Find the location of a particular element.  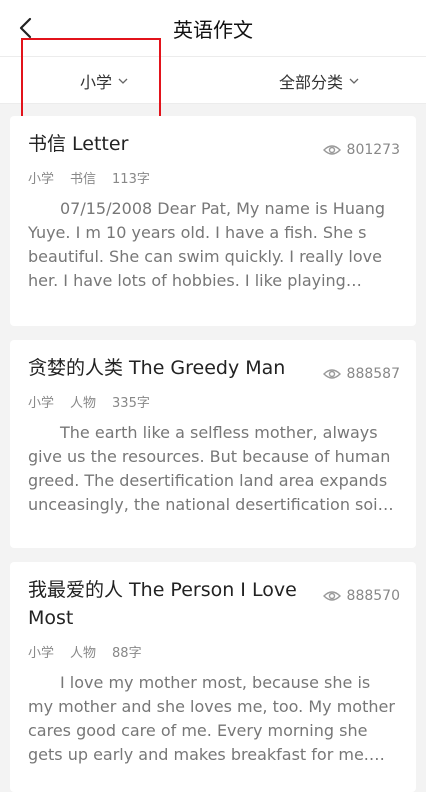

category-filter: 全部分类 is located at coordinates (319, 81).